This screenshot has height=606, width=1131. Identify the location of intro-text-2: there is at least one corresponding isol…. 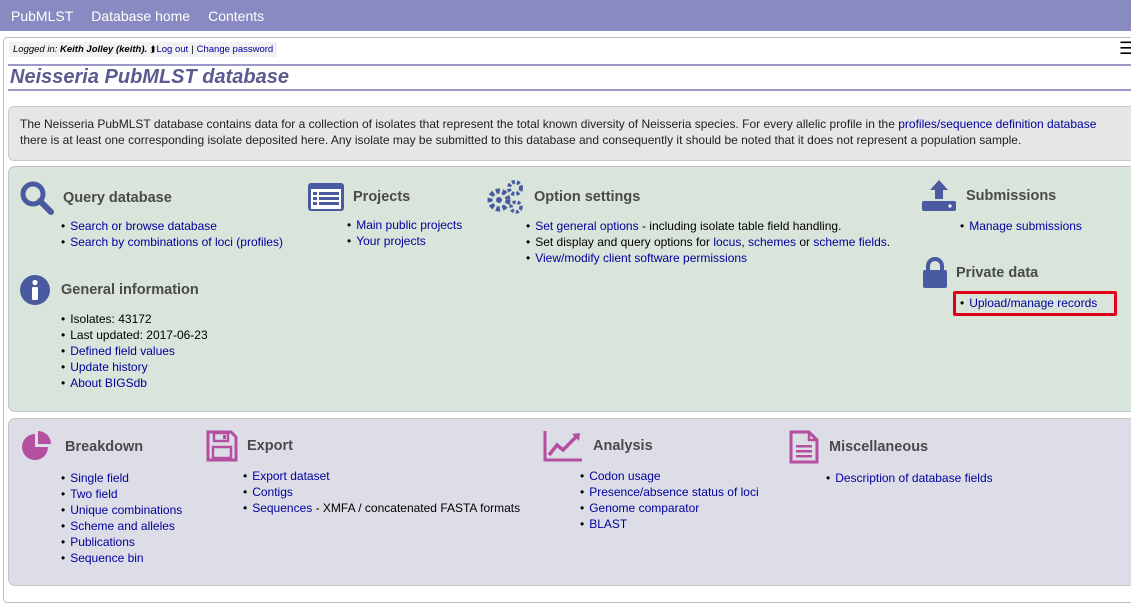
(521, 140).